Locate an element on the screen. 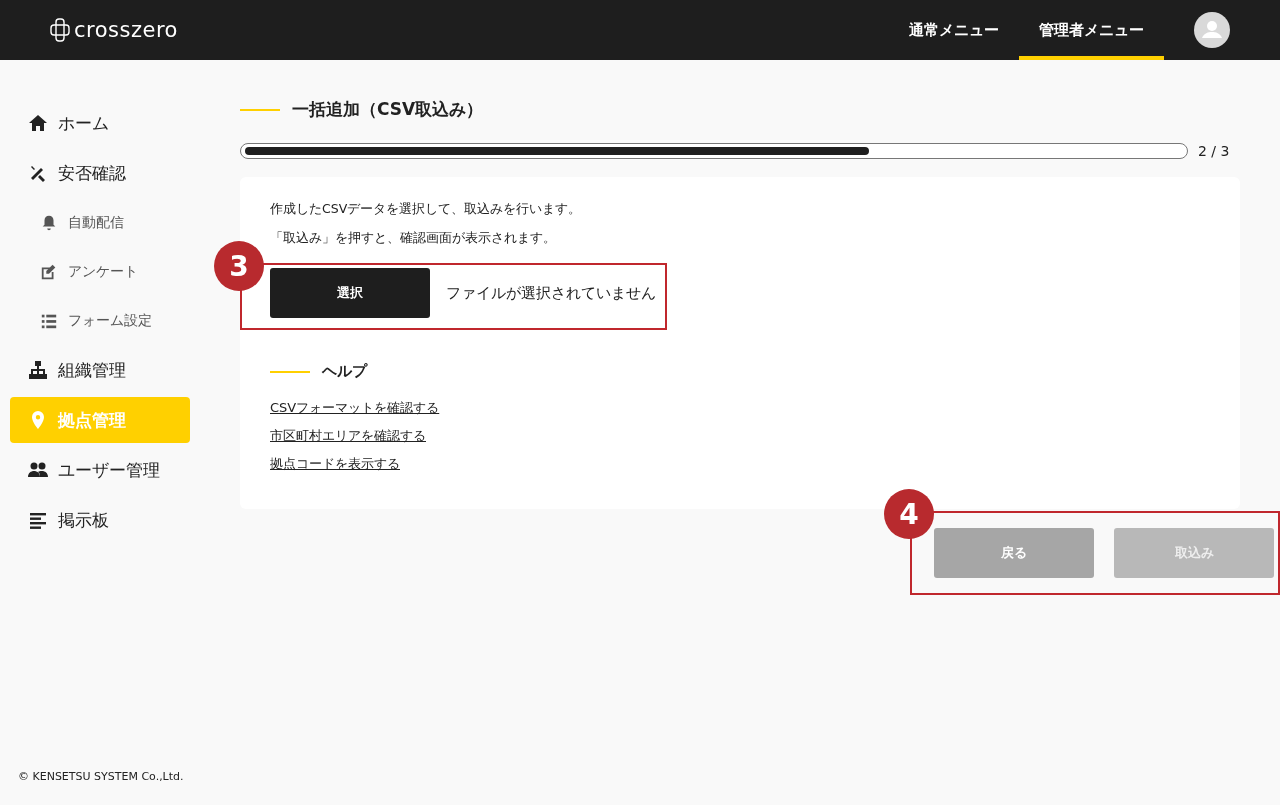 This screenshot has width=1280, height=805. bell-icon is located at coordinates (49, 222).